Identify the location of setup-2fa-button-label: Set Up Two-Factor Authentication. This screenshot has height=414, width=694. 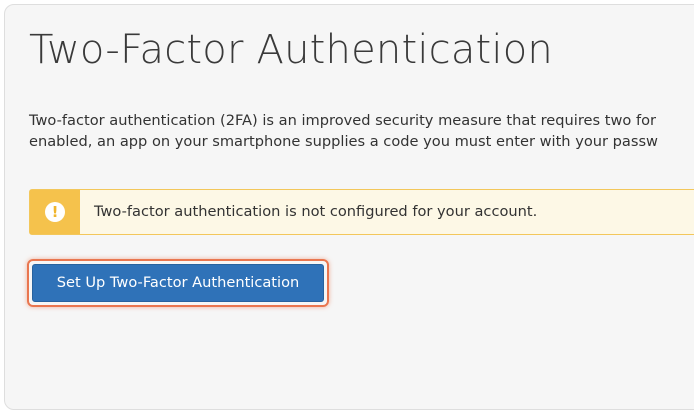
(178, 283).